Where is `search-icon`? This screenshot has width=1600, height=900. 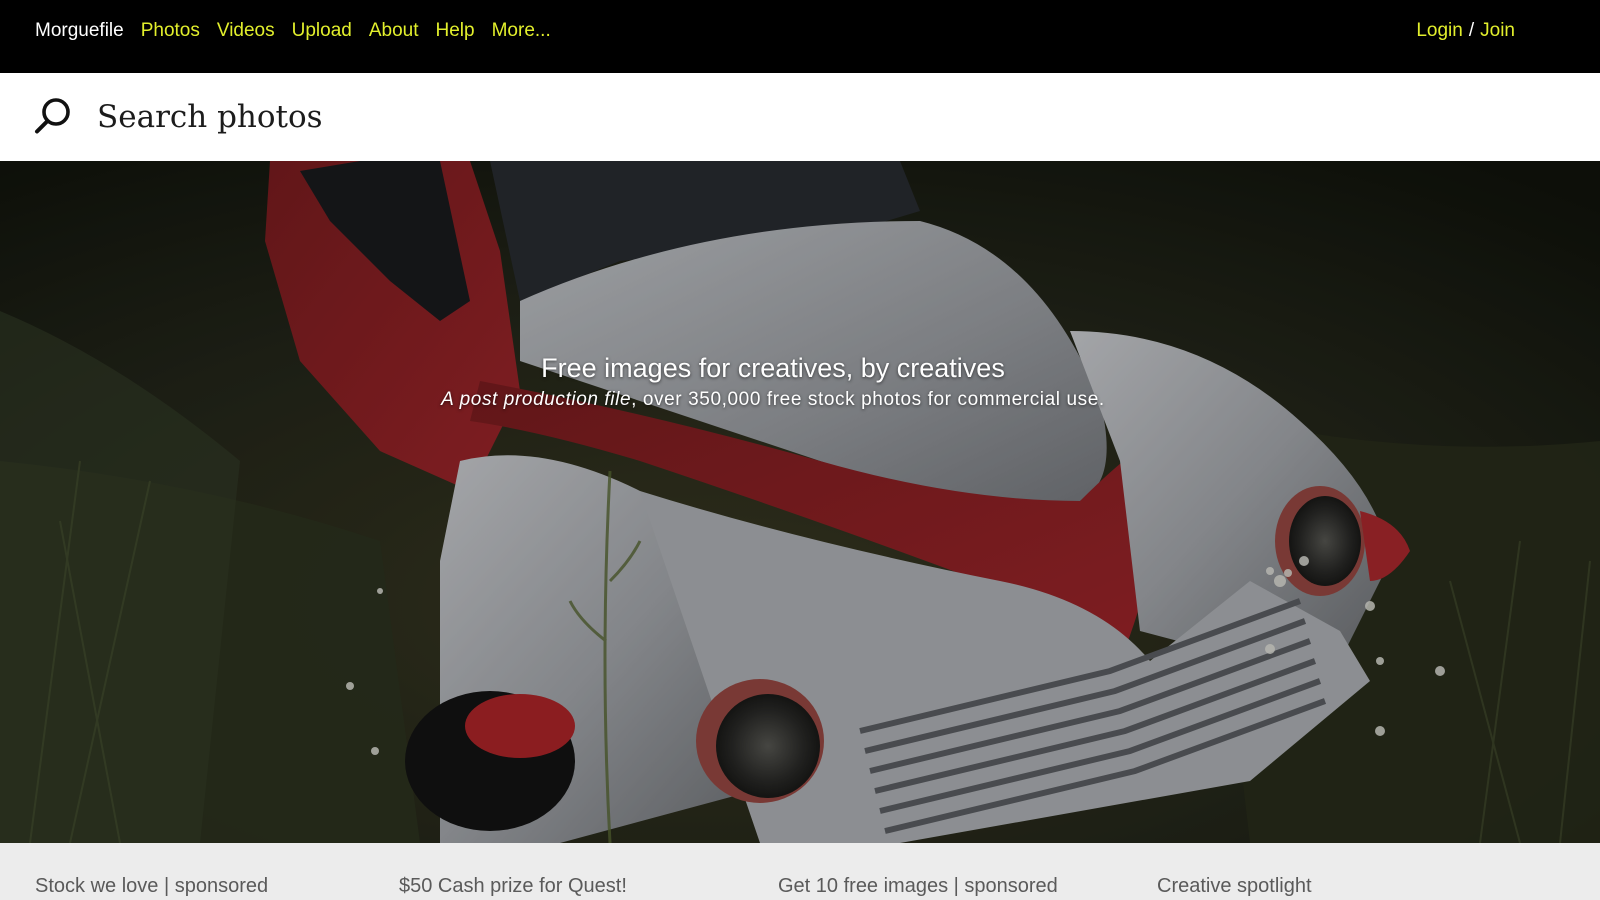 search-icon is located at coordinates (54, 115).